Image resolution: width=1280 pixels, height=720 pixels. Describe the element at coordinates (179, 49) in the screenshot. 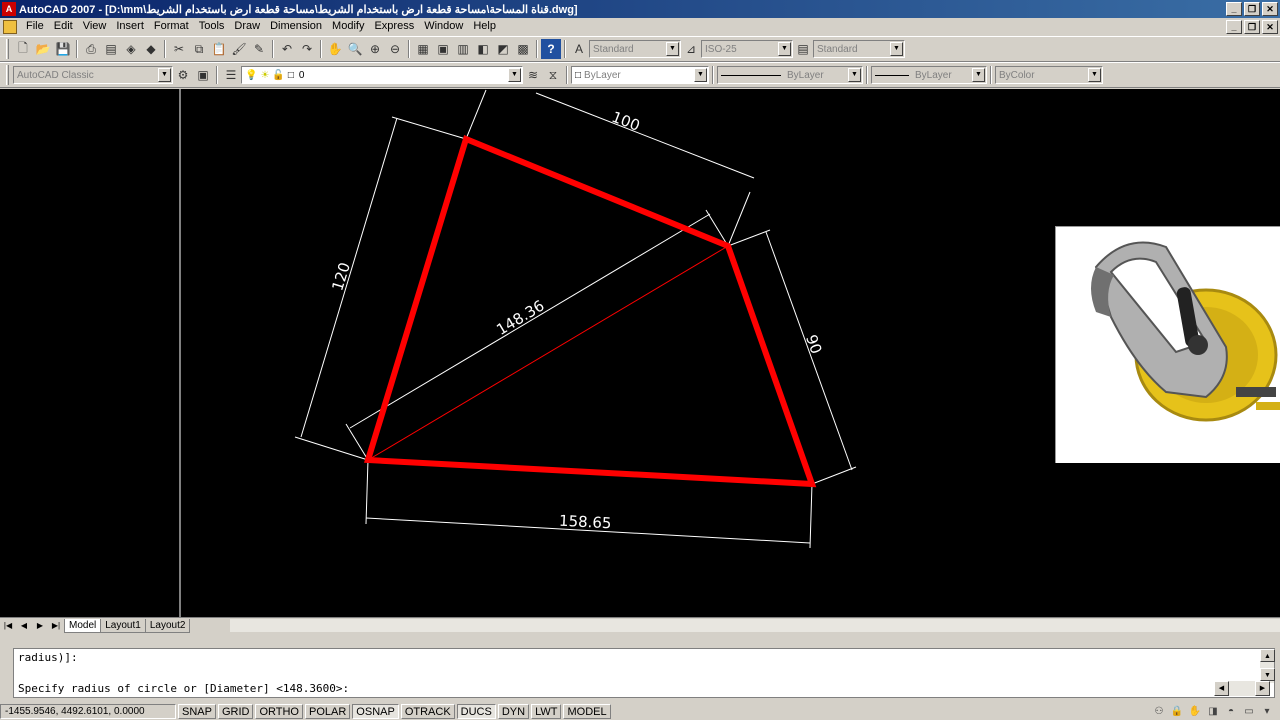

I see `cut-icon: ✂` at that location.